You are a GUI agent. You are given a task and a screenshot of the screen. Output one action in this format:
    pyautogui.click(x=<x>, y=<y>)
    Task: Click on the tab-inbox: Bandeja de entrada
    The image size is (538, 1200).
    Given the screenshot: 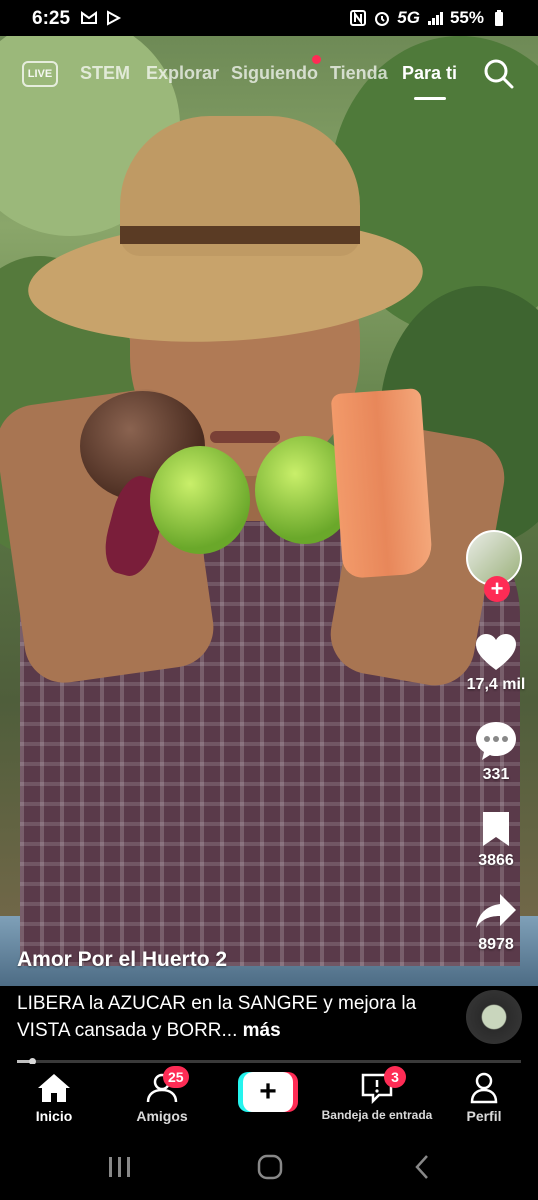 What is the action you would take?
    pyautogui.click(x=377, y=1097)
    